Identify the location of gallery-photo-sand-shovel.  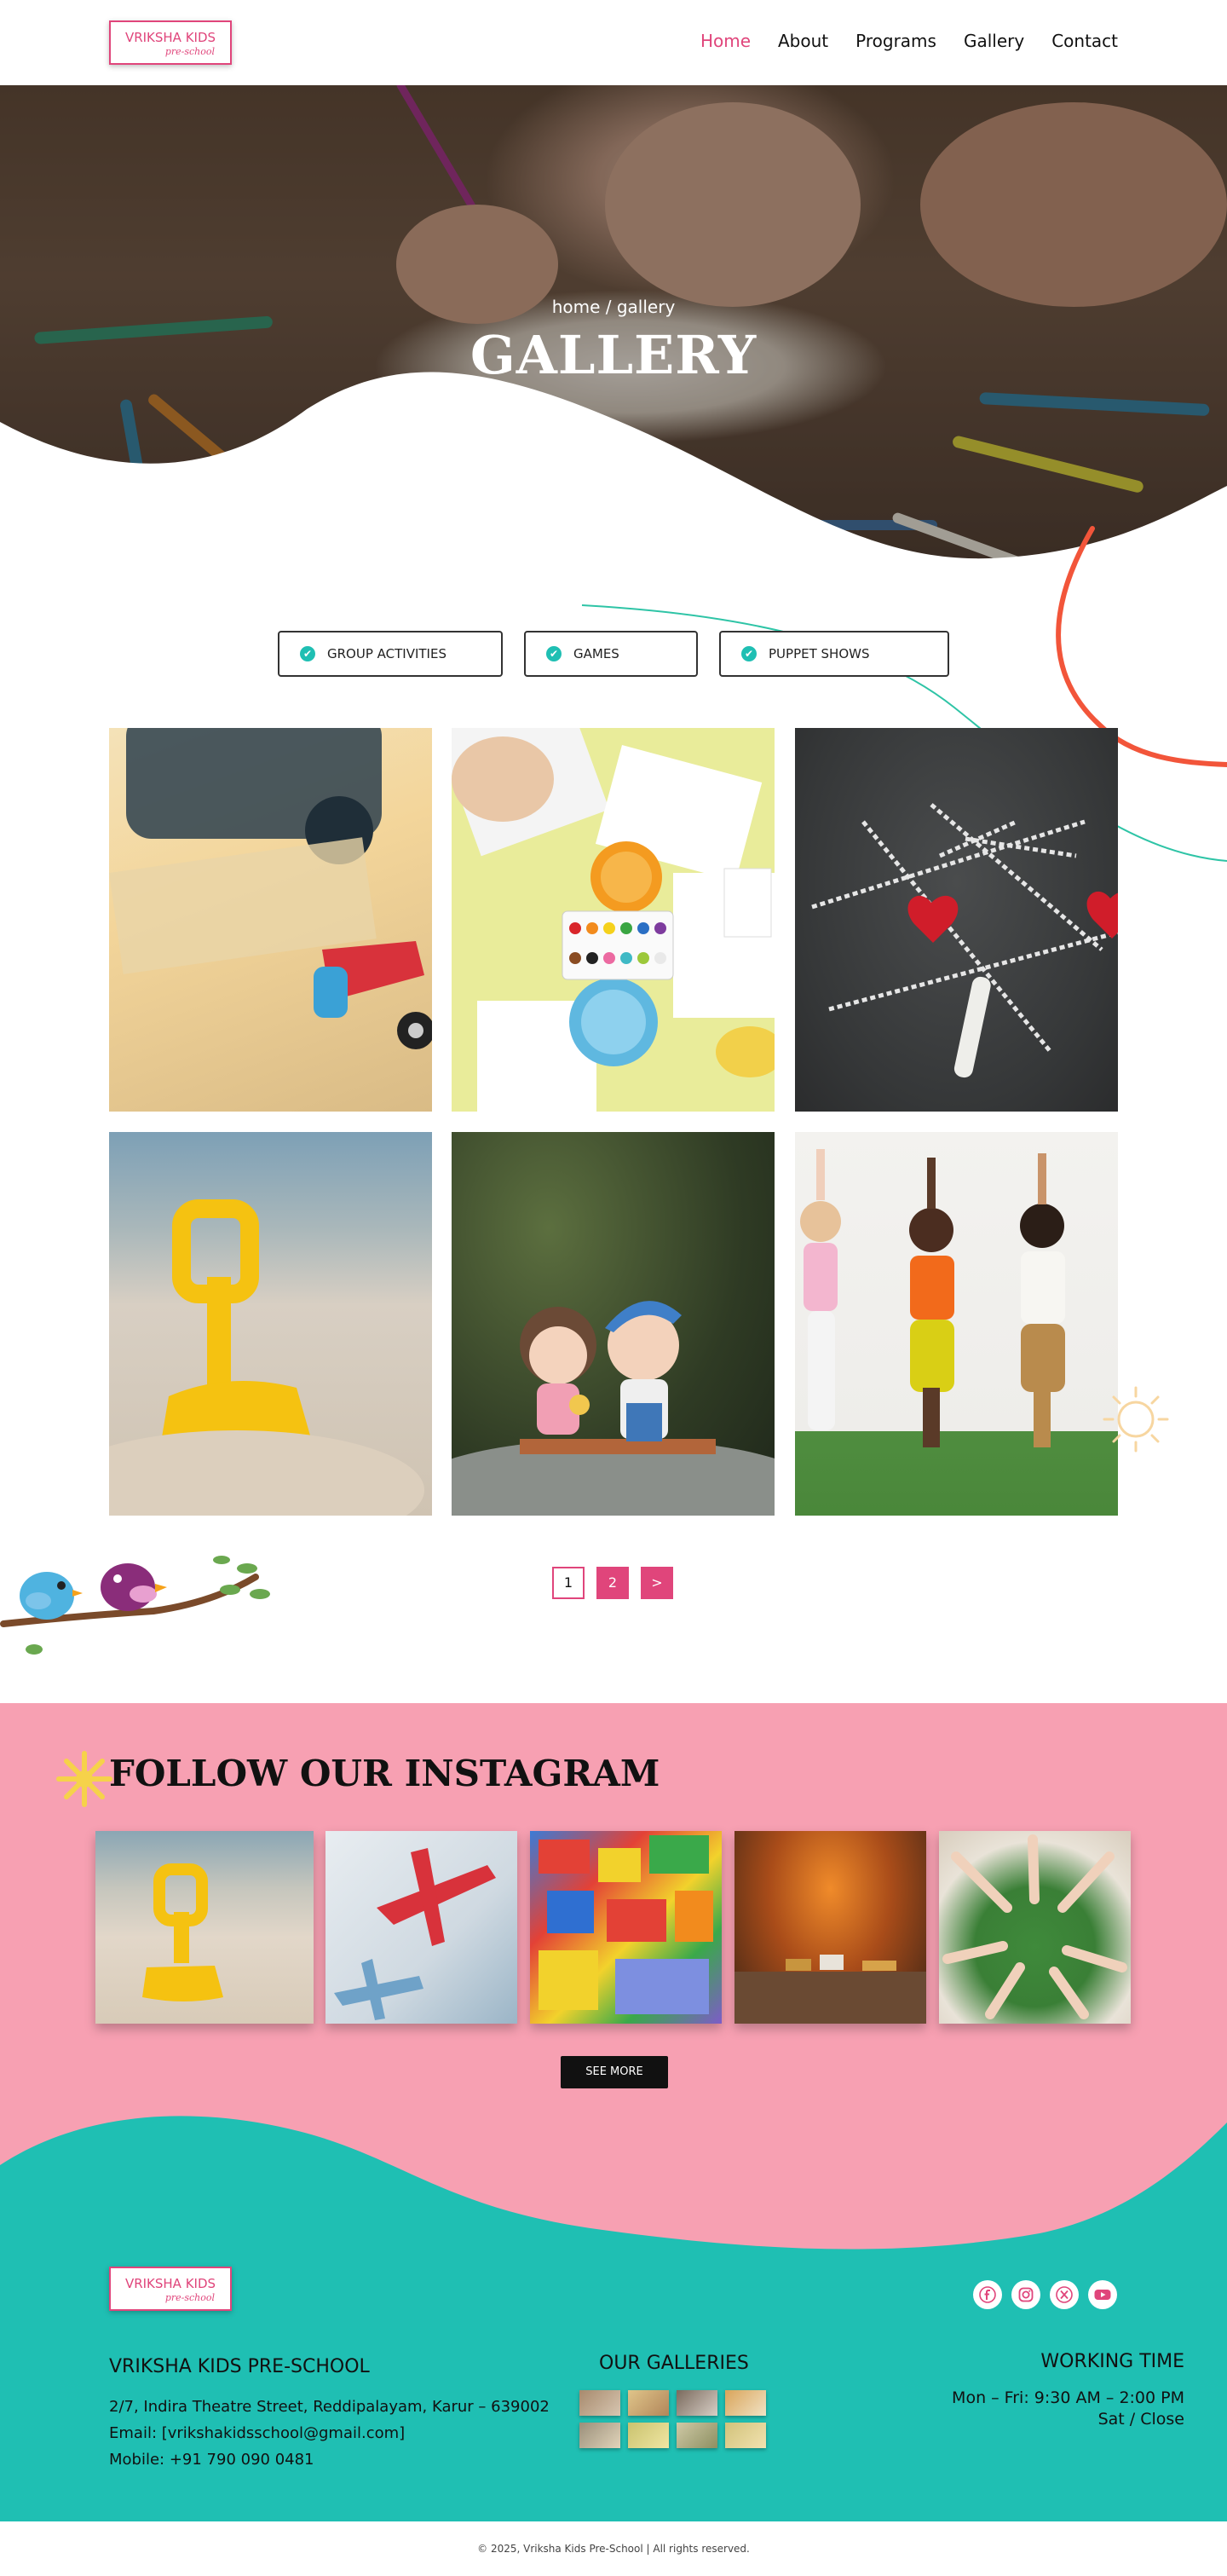
(270, 1324).